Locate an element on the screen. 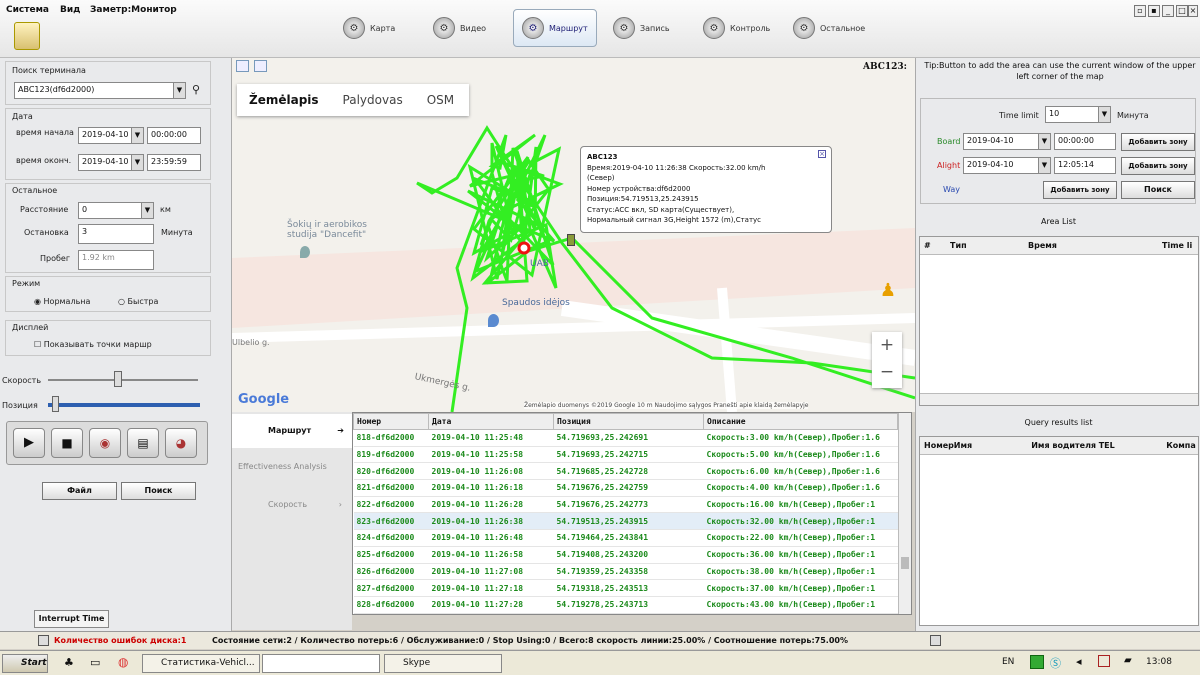  column-header: Компа is located at coordinates (1182, 445).